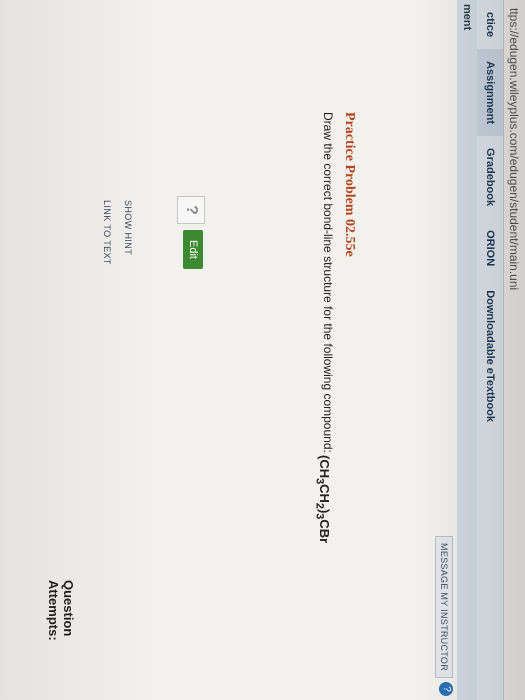 Image resolution: width=525 pixels, height=700 pixels. What do you see at coordinates (193, 249) in the screenshot?
I see `edit-button: Edit` at bounding box center [193, 249].